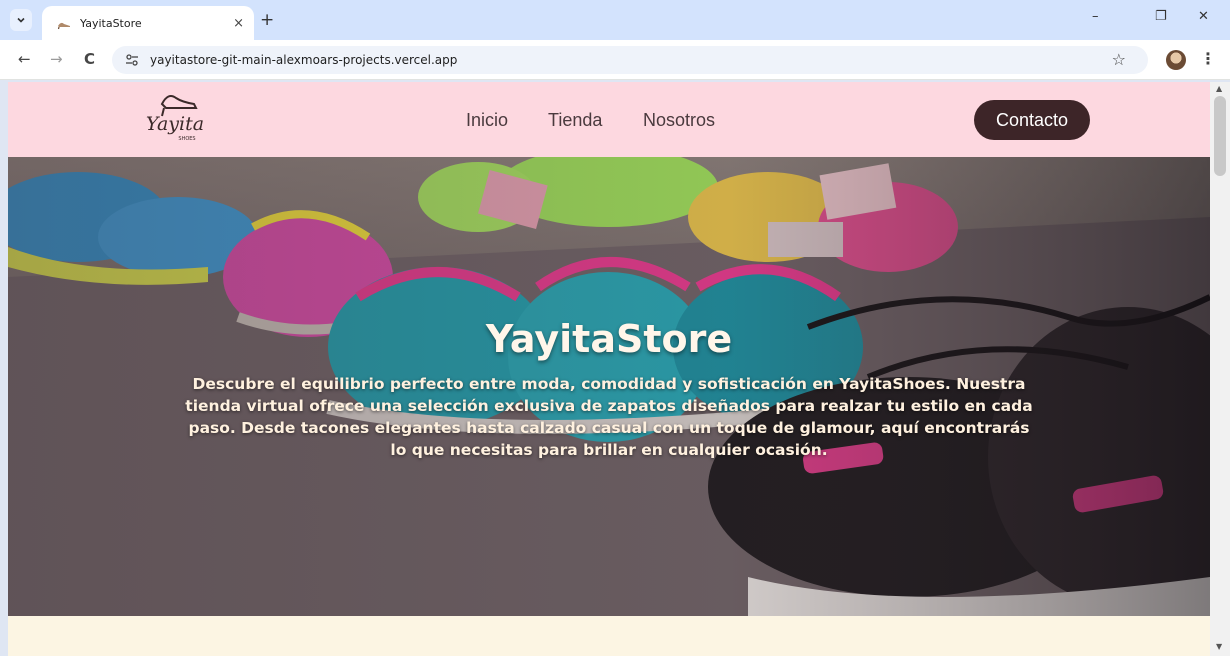 The width and height of the screenshot is (1230, 656). I want to click on window-minimize-button: –, so click(1095, 16).